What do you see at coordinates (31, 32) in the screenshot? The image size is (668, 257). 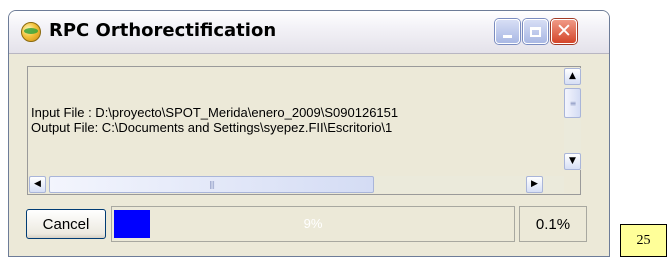 I see `globe-icon` at bounding box center [31, 32].